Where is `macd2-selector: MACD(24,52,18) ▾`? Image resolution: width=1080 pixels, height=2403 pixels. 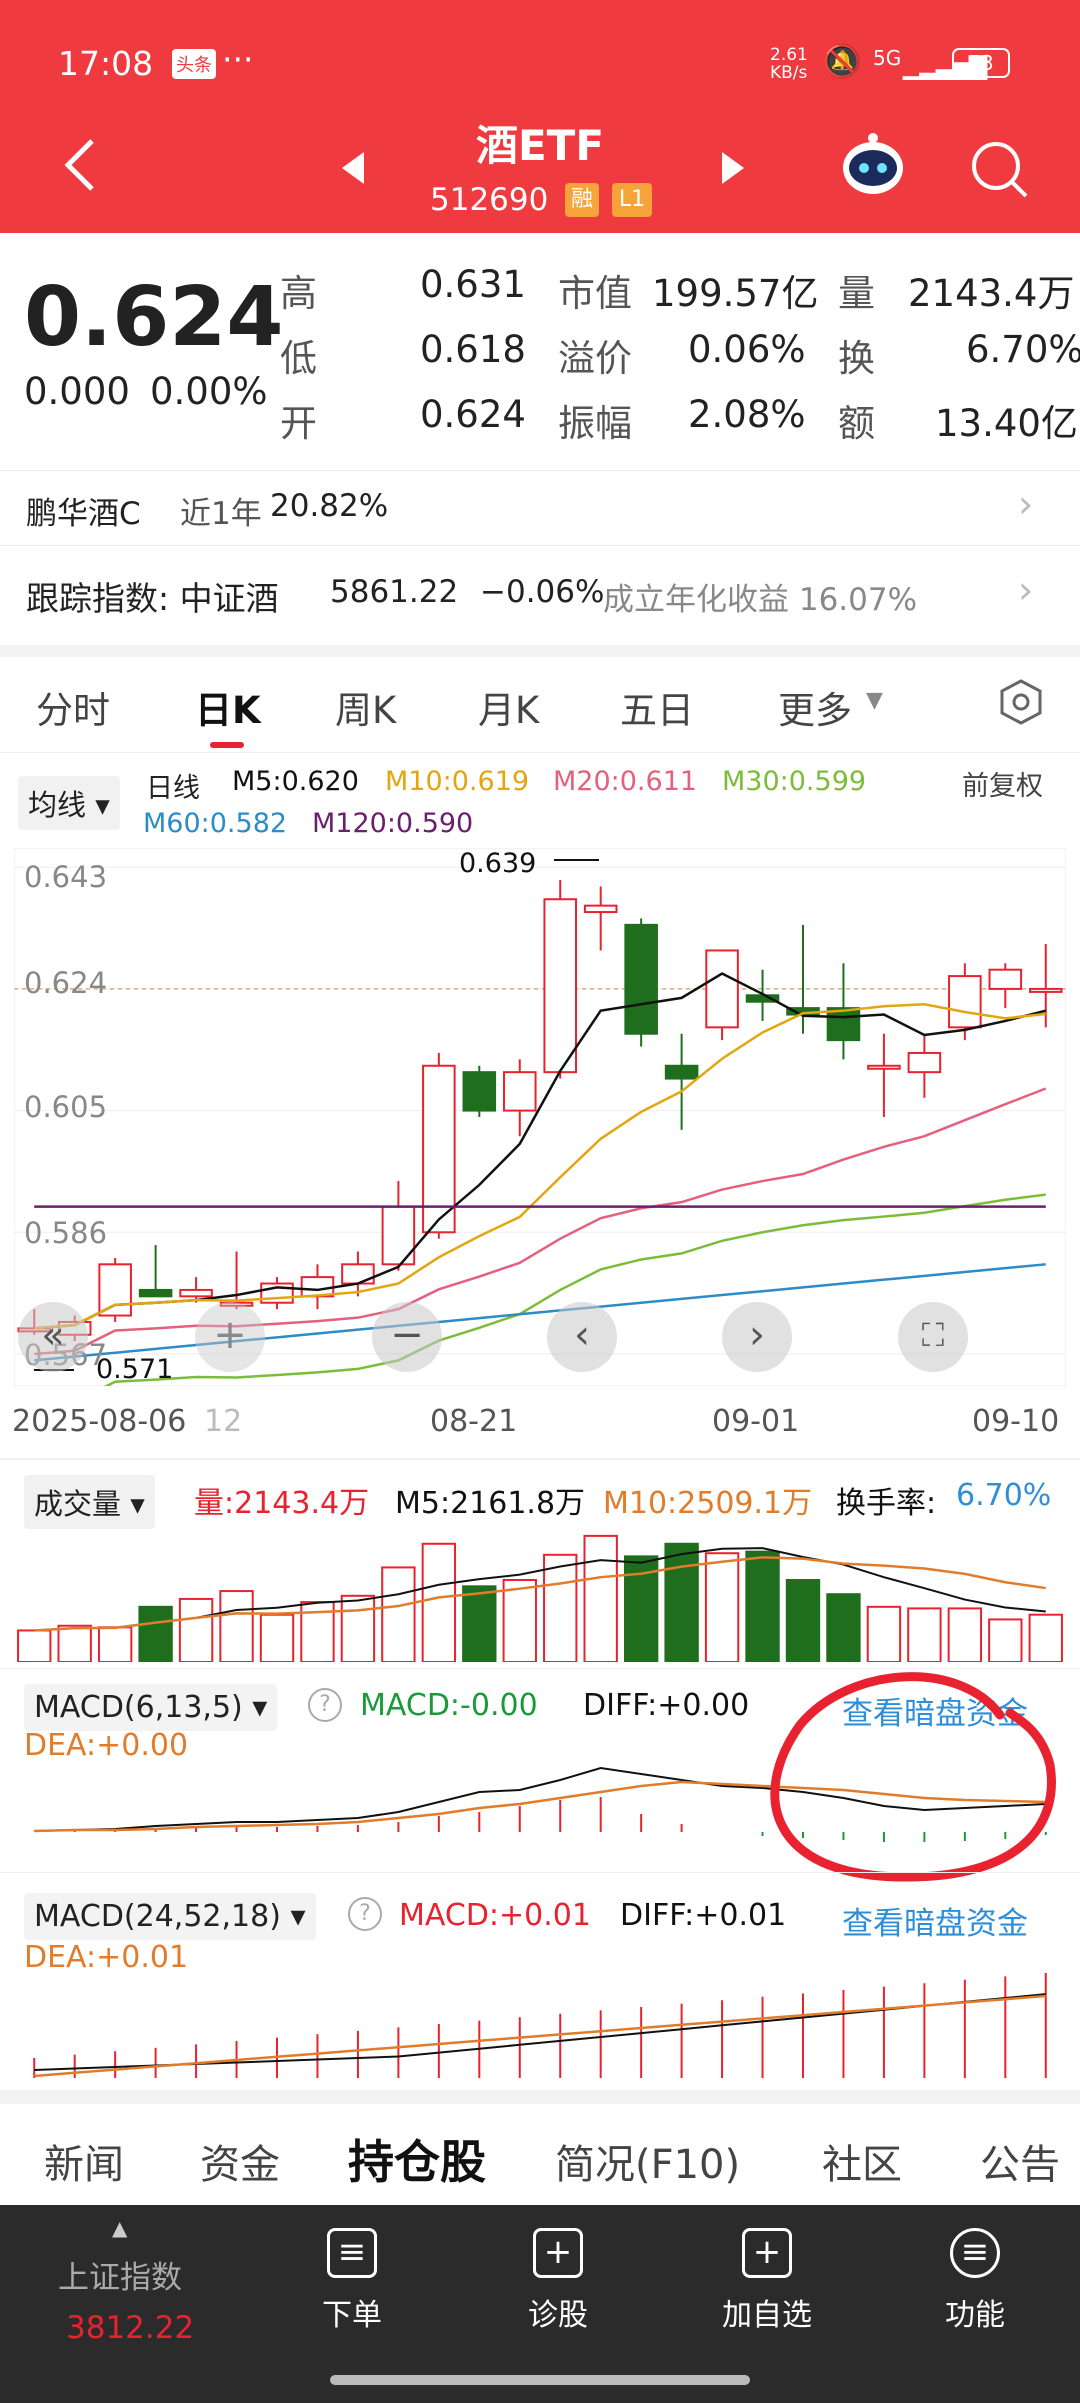
macd2-selector: MACD(24,52,18) ▾ is located at coordinates (170, 1916).